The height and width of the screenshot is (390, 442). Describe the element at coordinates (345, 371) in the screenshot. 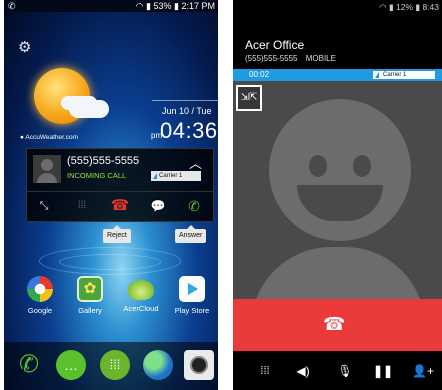

I see `mute-icon: 🎙` at that location.